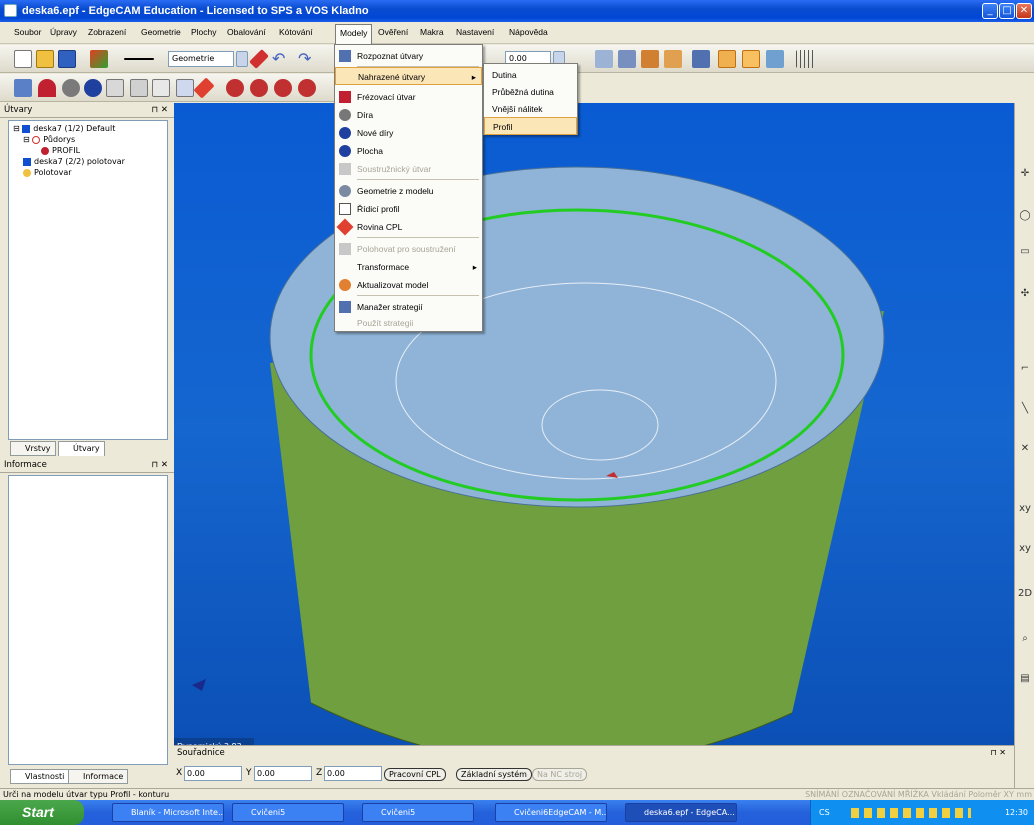  Describe the element at coordinates (408, 191) in the screenshot. I see `menu-item-geometrie-z-modelu: Geometrie z modelu` at that location.